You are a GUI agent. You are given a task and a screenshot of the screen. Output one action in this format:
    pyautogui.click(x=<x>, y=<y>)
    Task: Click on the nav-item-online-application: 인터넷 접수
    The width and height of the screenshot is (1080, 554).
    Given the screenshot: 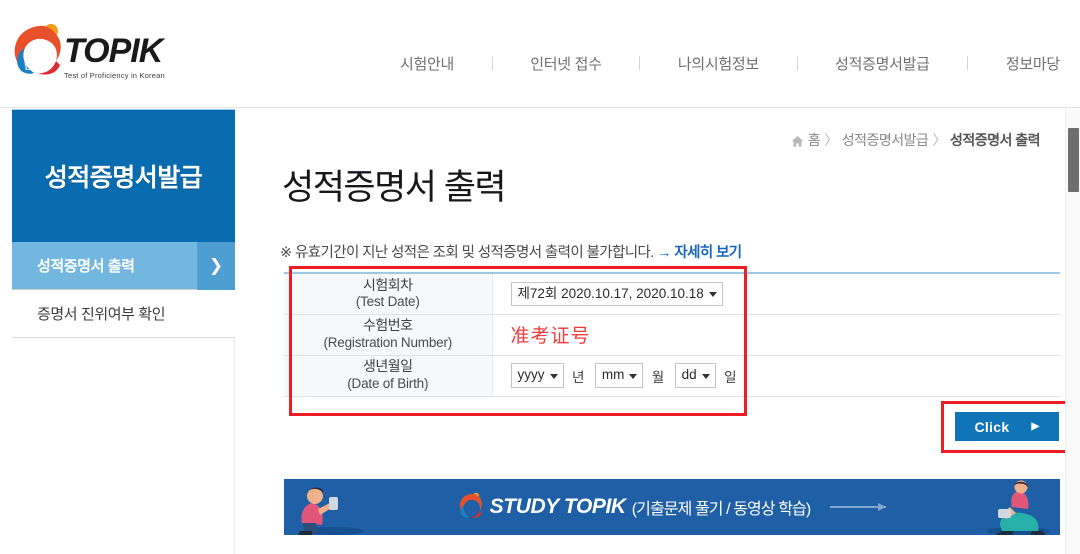 What is the action you would take?
    pyautogui.click(x=566, y=63)
    